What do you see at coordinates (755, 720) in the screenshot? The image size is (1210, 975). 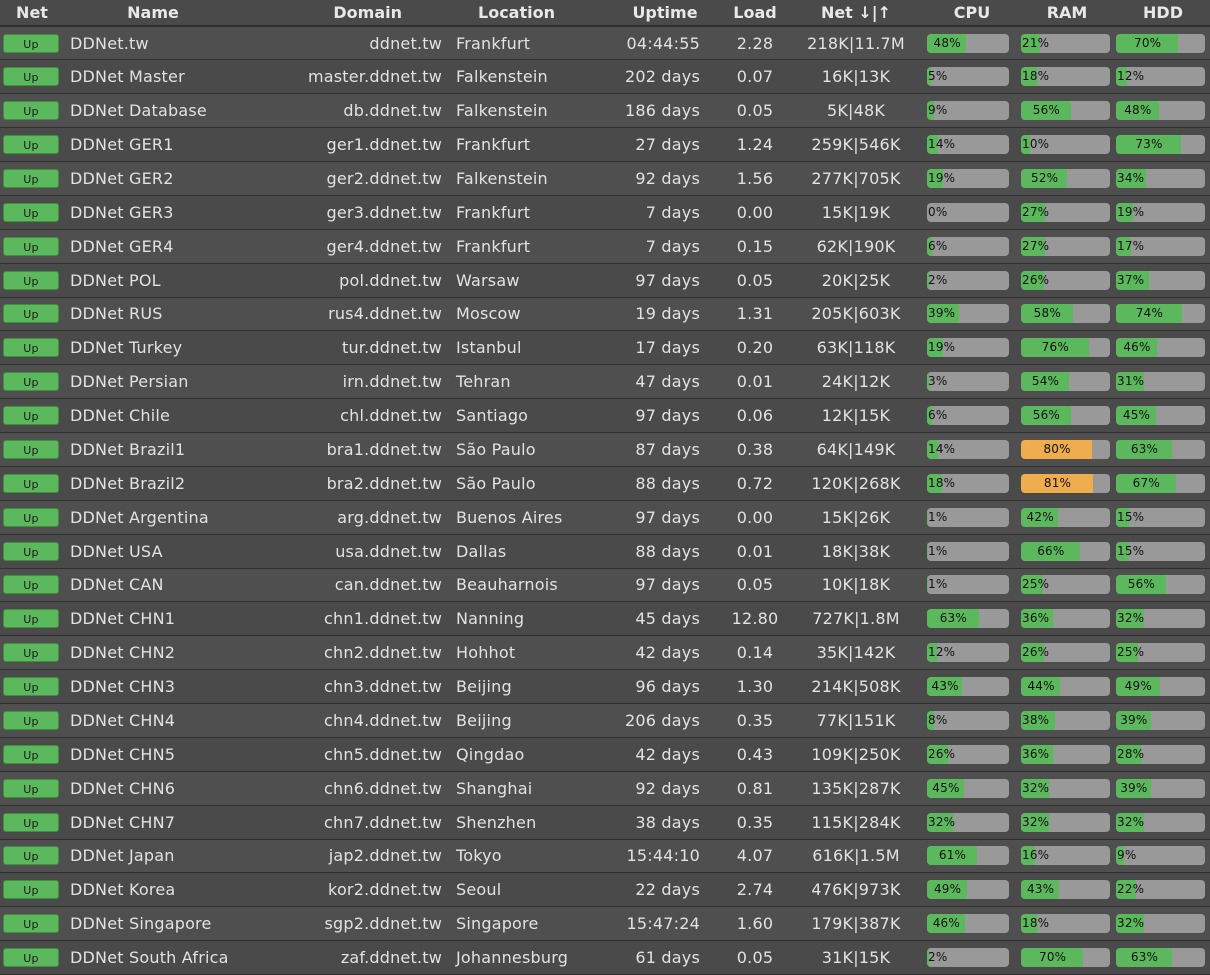 I see `server-load: 0.35` at bounding box center [755, 720].